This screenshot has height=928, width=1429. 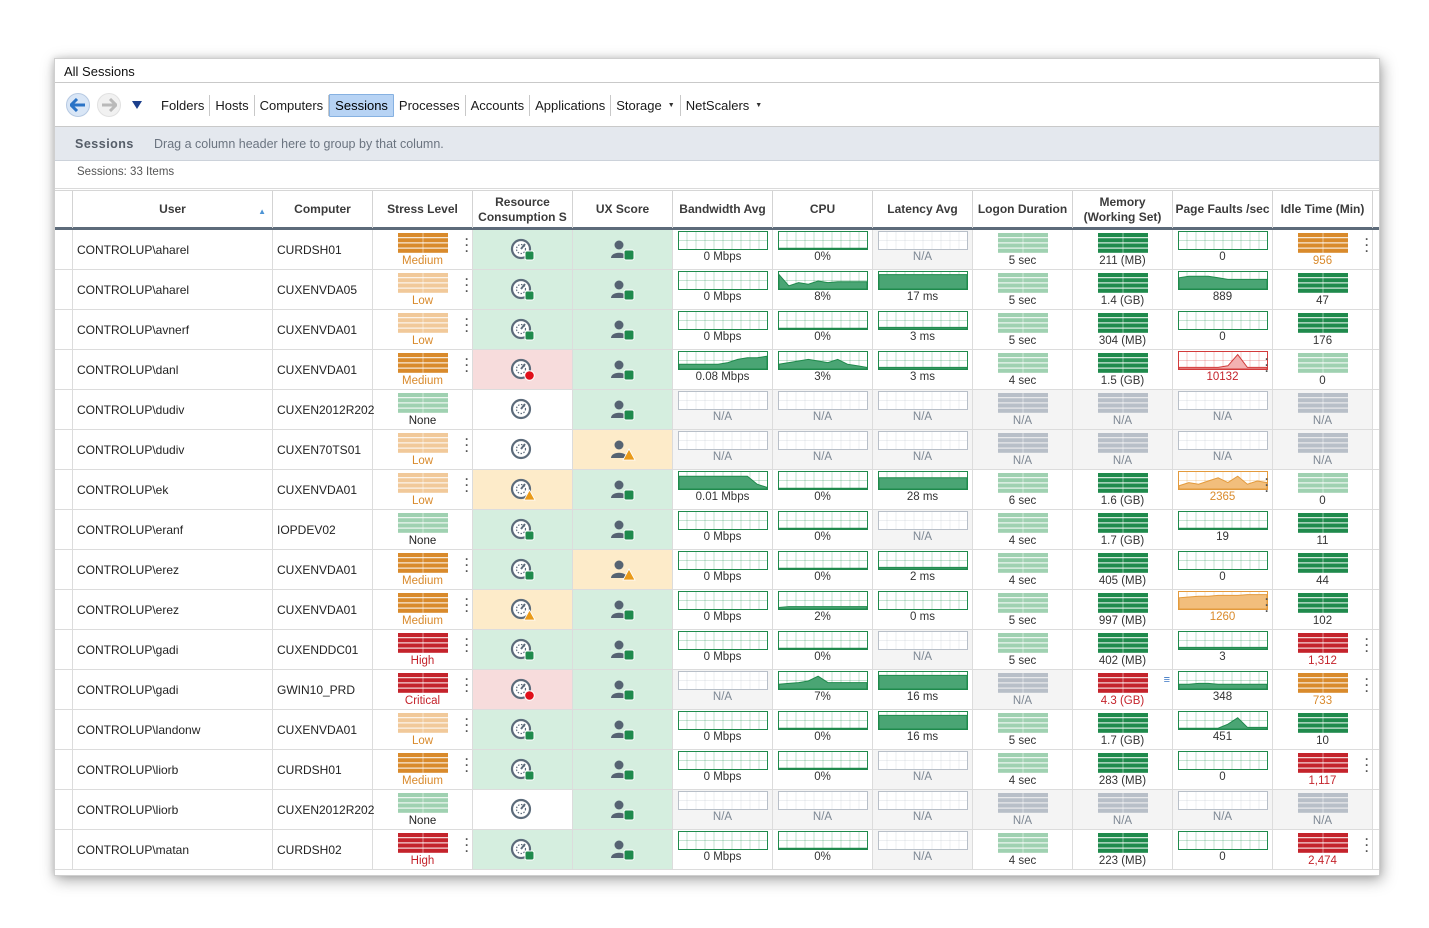 What do you see at coordinates (646, 105) in the screenshot?
I see `nav-tab-storage: Storage ▼` at bounding box center [646, 105].